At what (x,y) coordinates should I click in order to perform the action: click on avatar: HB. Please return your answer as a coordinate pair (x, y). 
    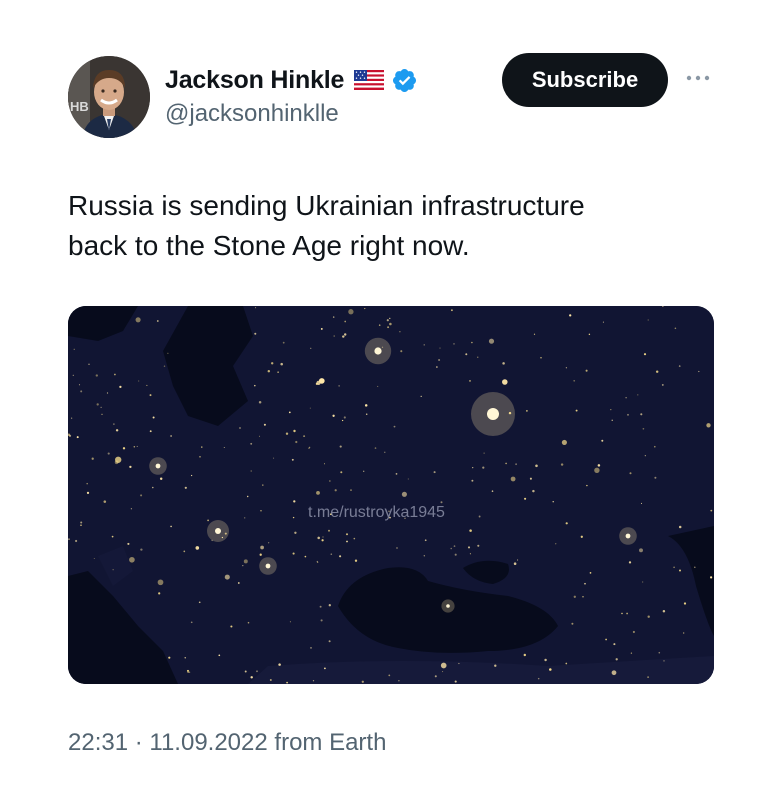
    Looking at the image, I should click on (109, 97).